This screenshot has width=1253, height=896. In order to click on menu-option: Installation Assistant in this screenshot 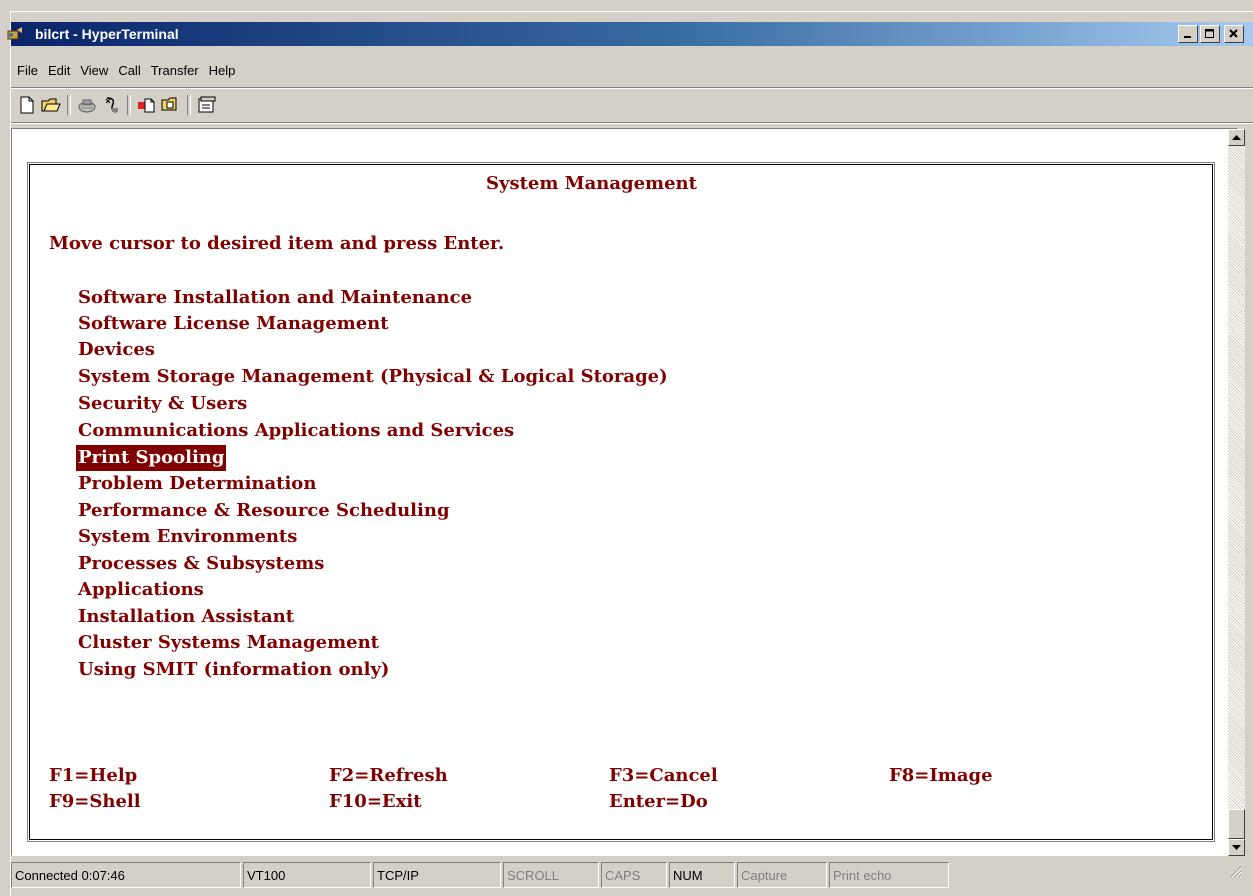, I will do `click(186, 617)`.